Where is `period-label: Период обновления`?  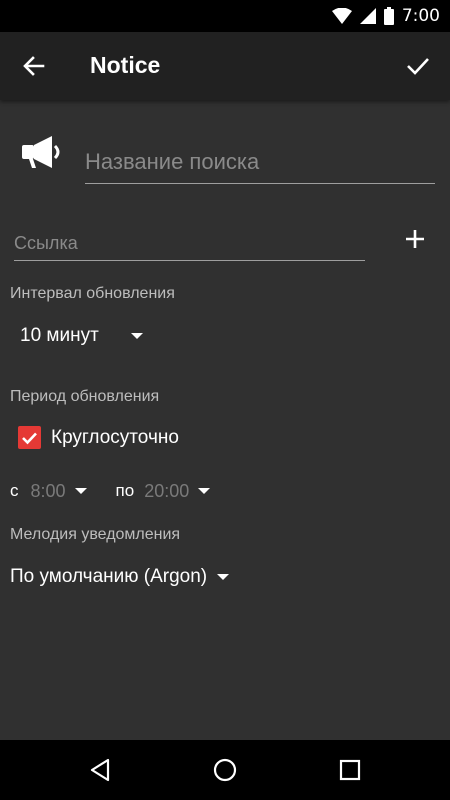
period-label: Период обновления is located at coordinates (85, 396).